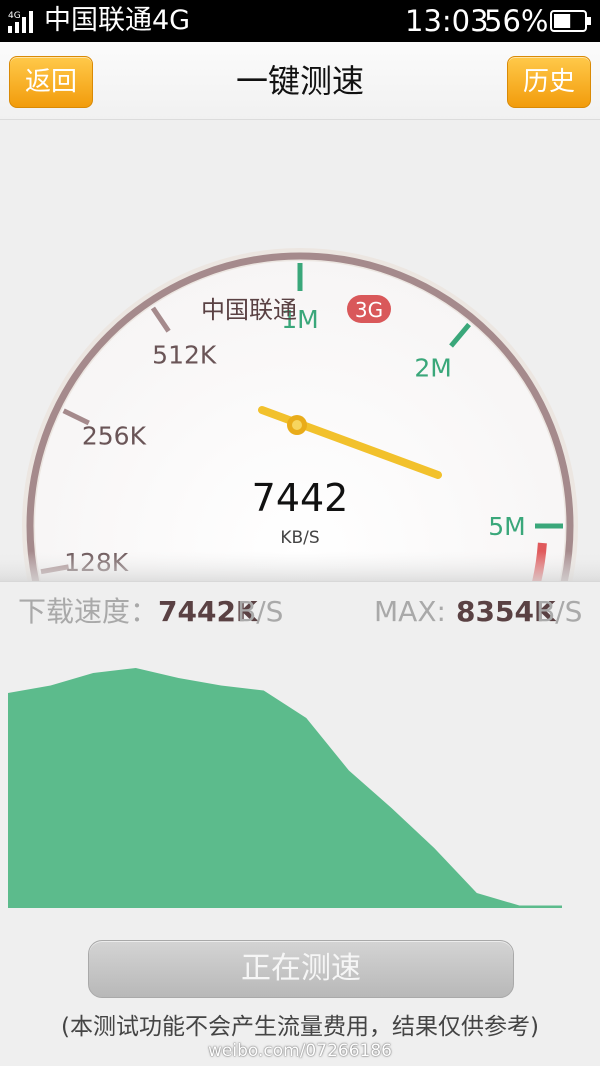 Image resolution: width=600 pixels, height=1066 pixels. Describe the element at coordinates (559, 611) in the screenshot. I see `max-speed-unit: B/S` at that location.